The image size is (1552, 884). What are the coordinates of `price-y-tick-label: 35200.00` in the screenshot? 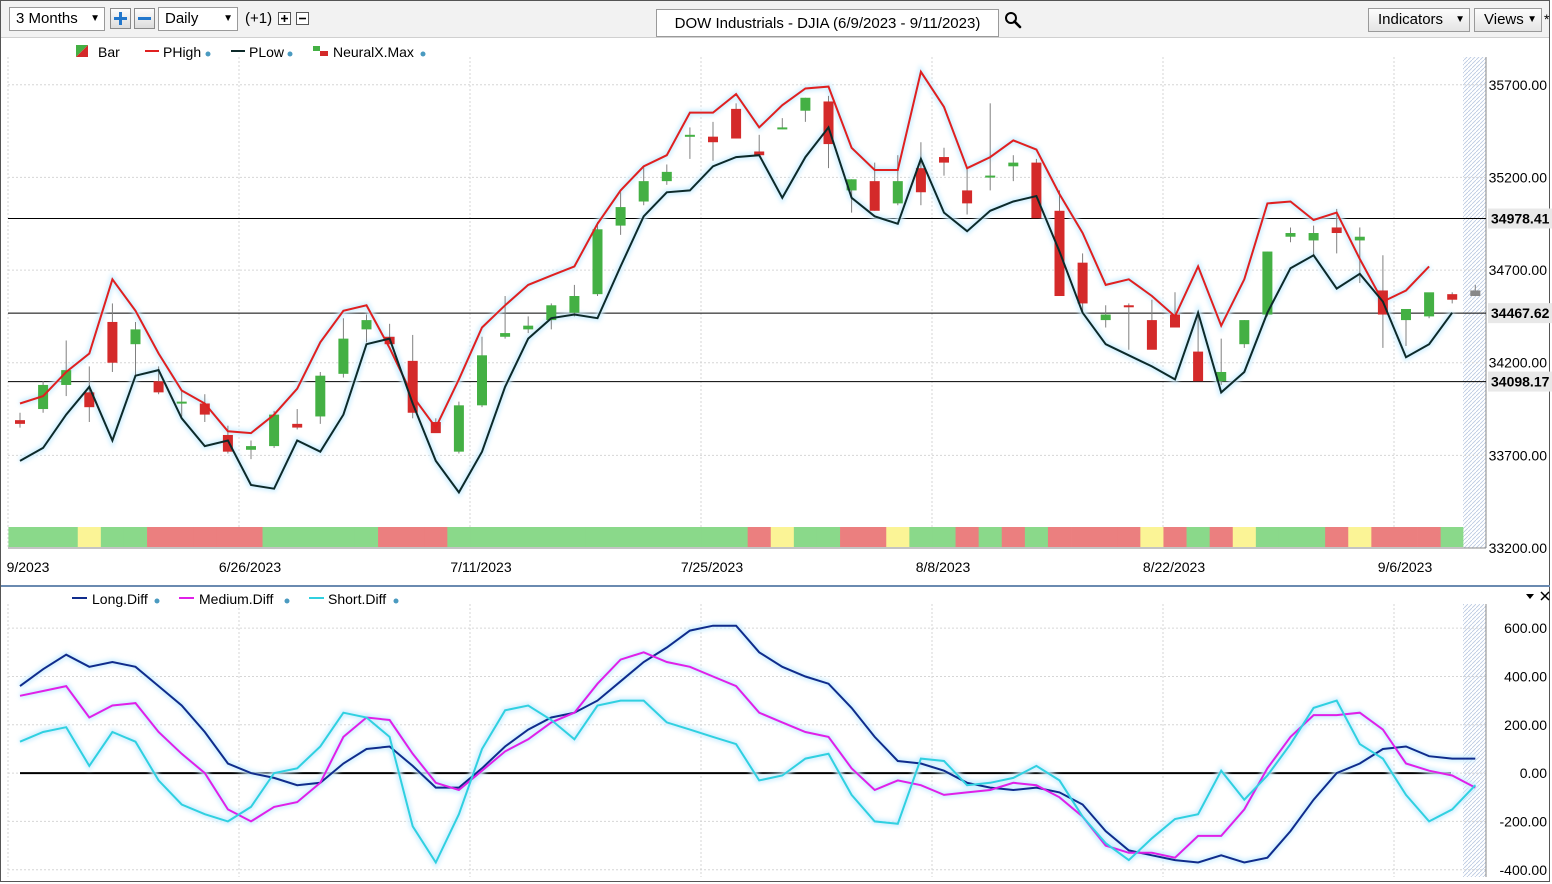 It's located at (1518, 177).